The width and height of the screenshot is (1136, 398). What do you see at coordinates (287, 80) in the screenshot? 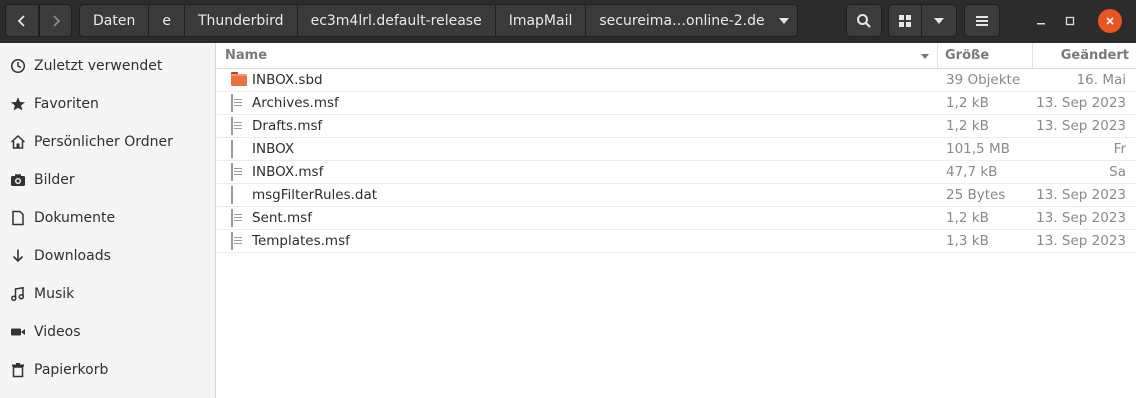
I see `file-name: INBOX.sbd` at bounding box center [287, 80].